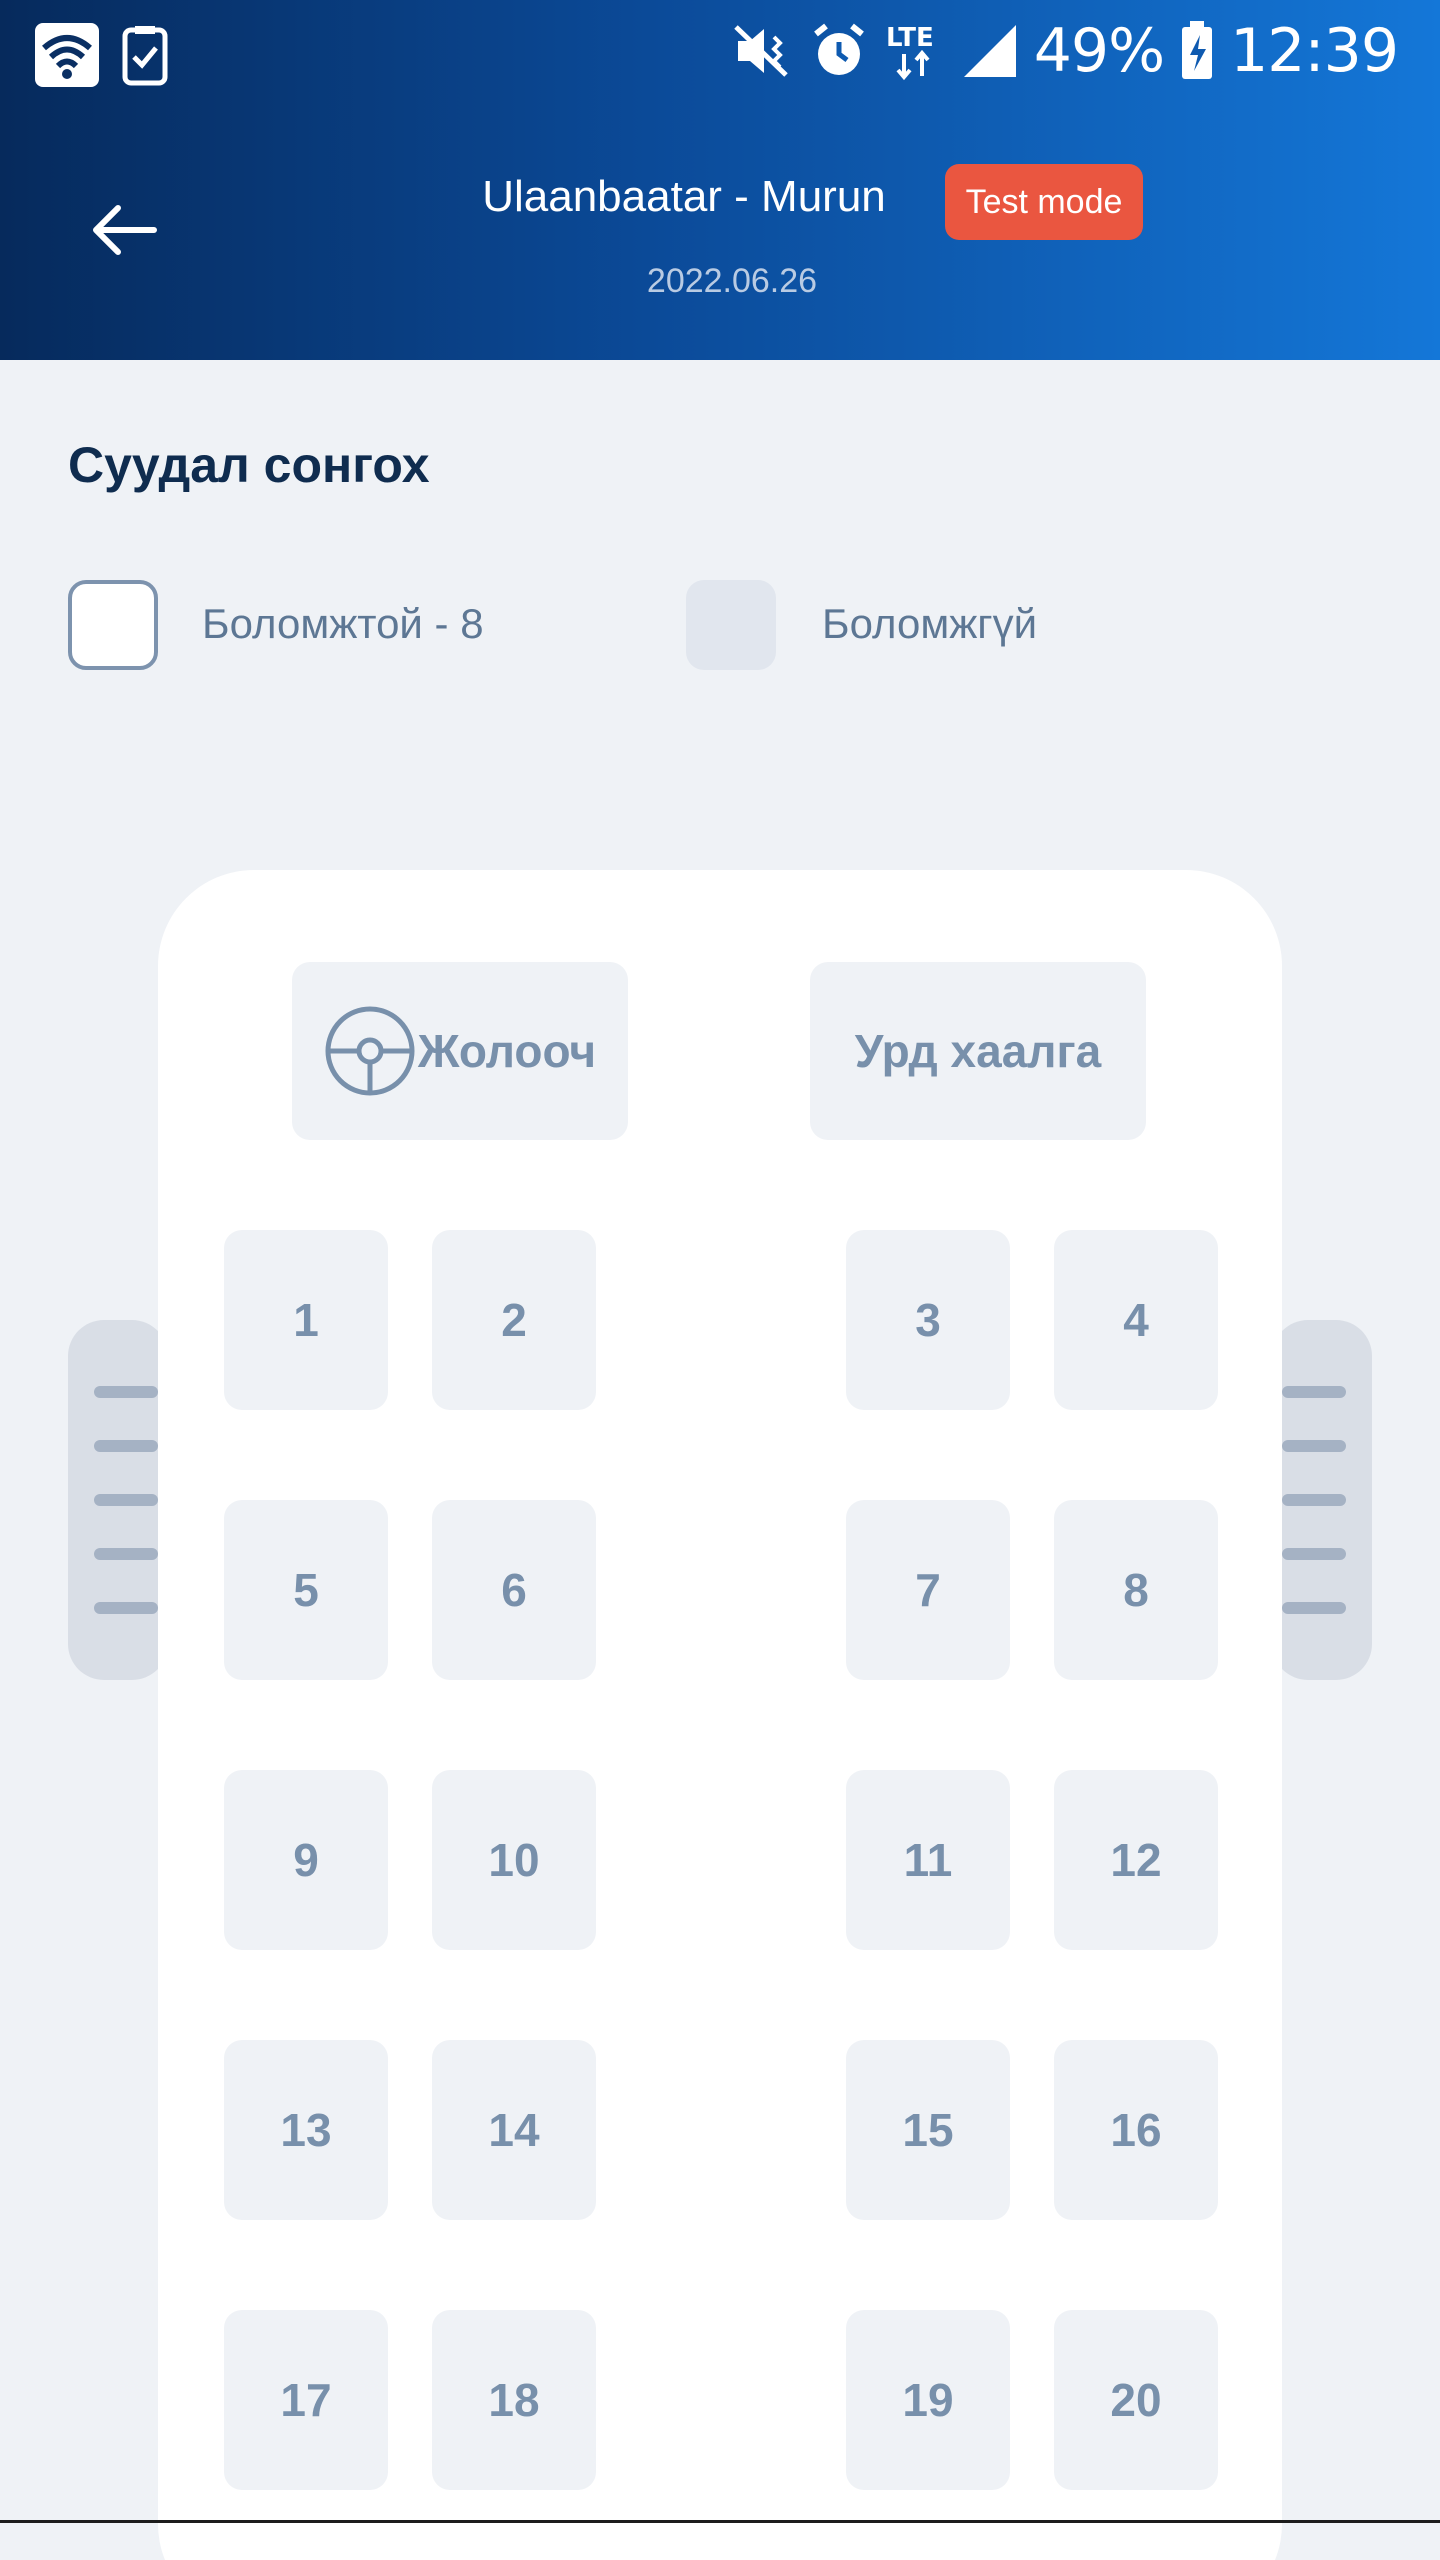 The image size is (1440, 2560). Describe the element at coordinates (928, 1590) in the screenshot. I see `seat-7: 7` at that location.